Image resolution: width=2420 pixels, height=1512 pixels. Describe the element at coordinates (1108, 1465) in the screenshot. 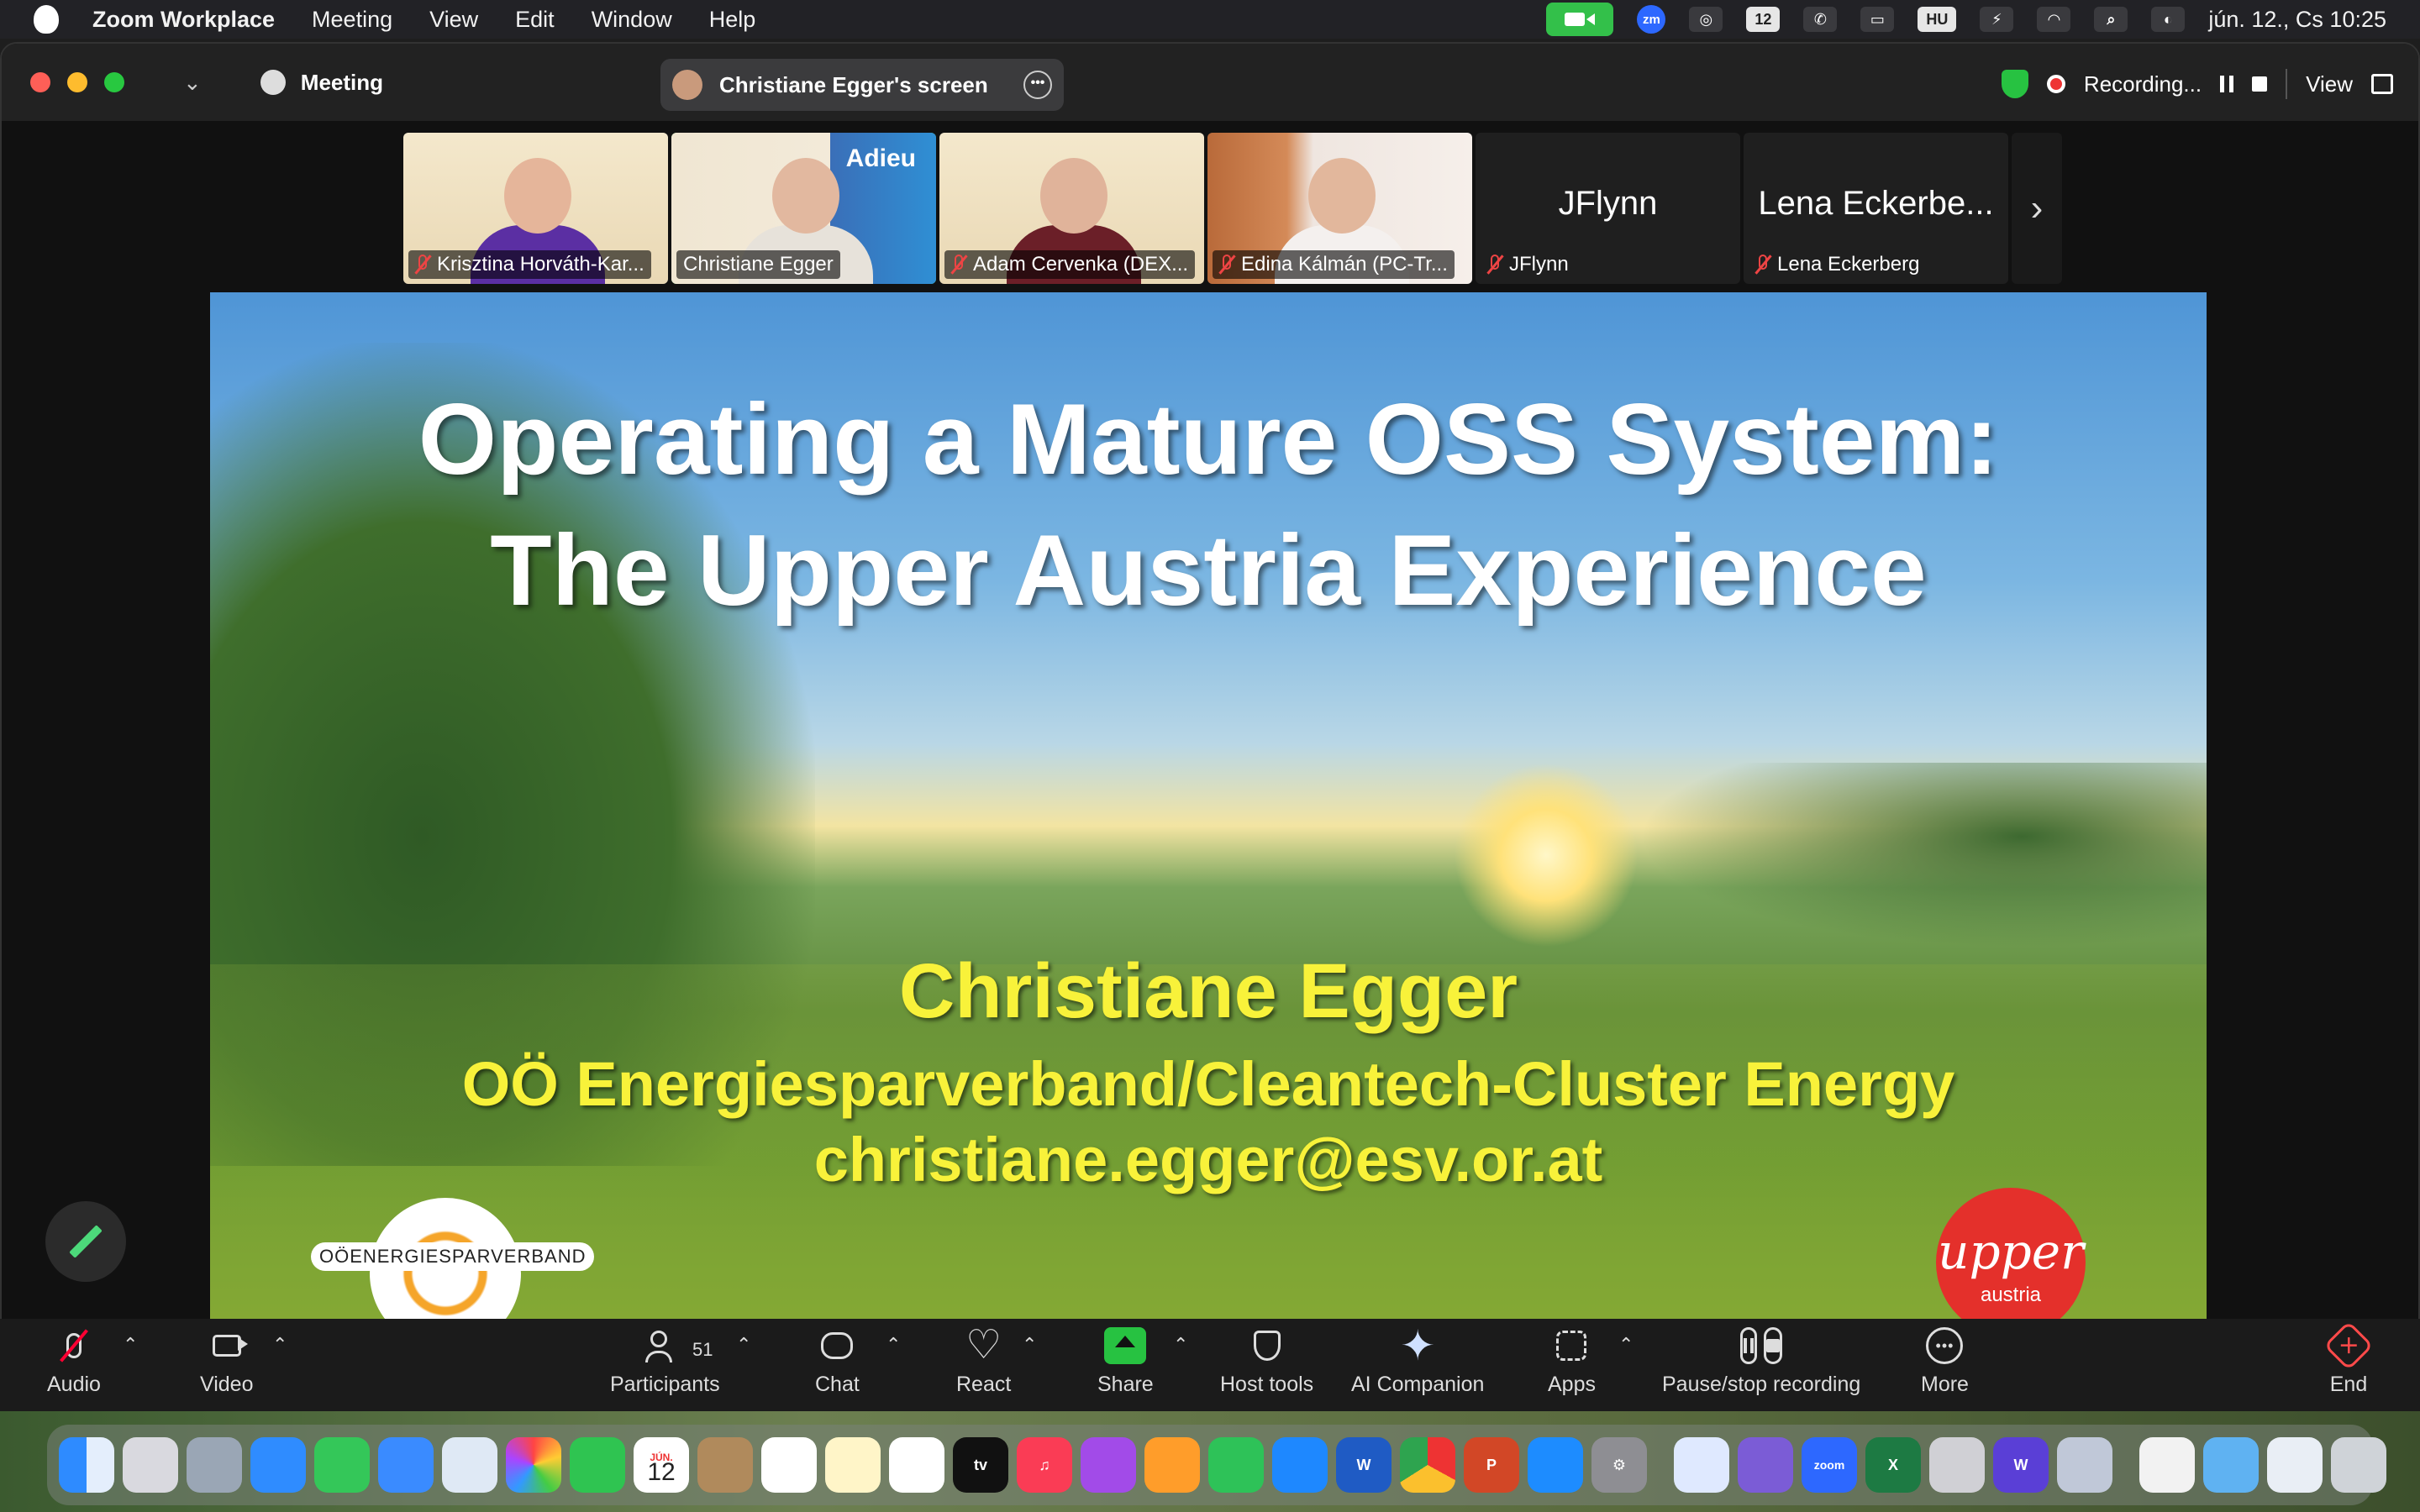

I see `podcasts-icon` at that location.